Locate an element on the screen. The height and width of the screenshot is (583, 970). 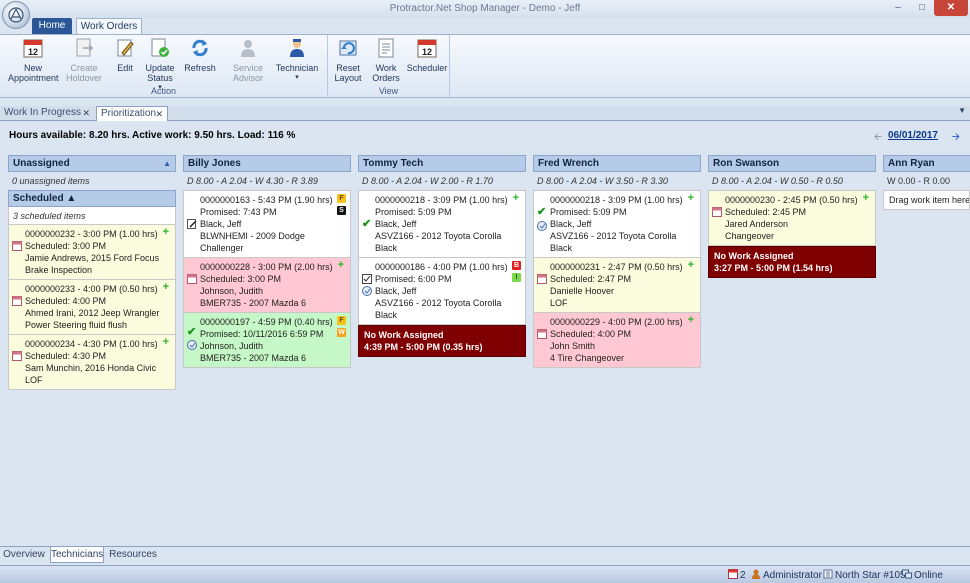
reset-layout-label: Reset Layout is located at coordinates (348, 73).